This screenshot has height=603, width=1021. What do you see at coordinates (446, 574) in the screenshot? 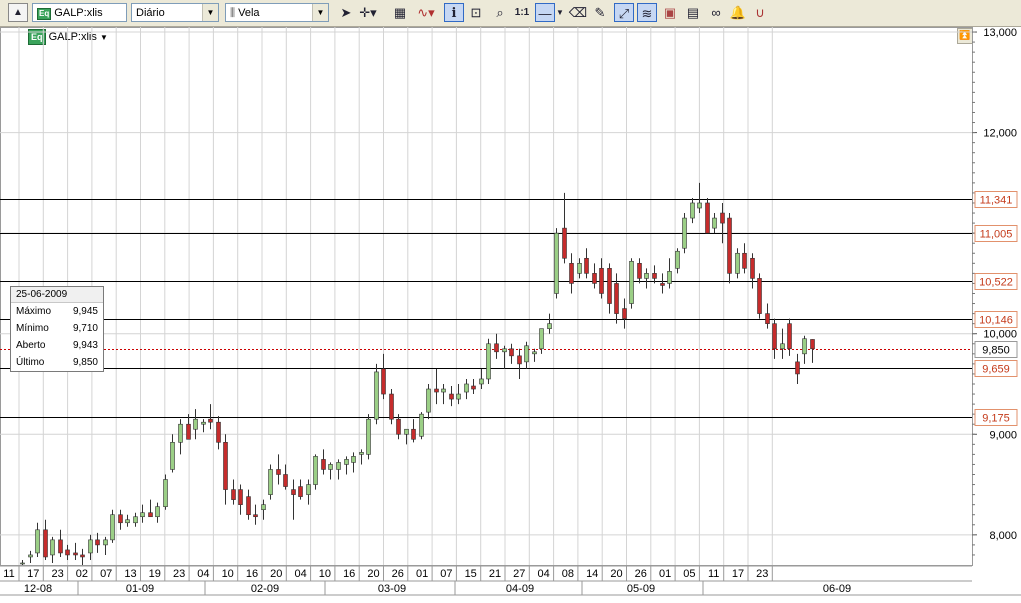
I see `x-tick-label: 07` at bounding box center [446, 574].